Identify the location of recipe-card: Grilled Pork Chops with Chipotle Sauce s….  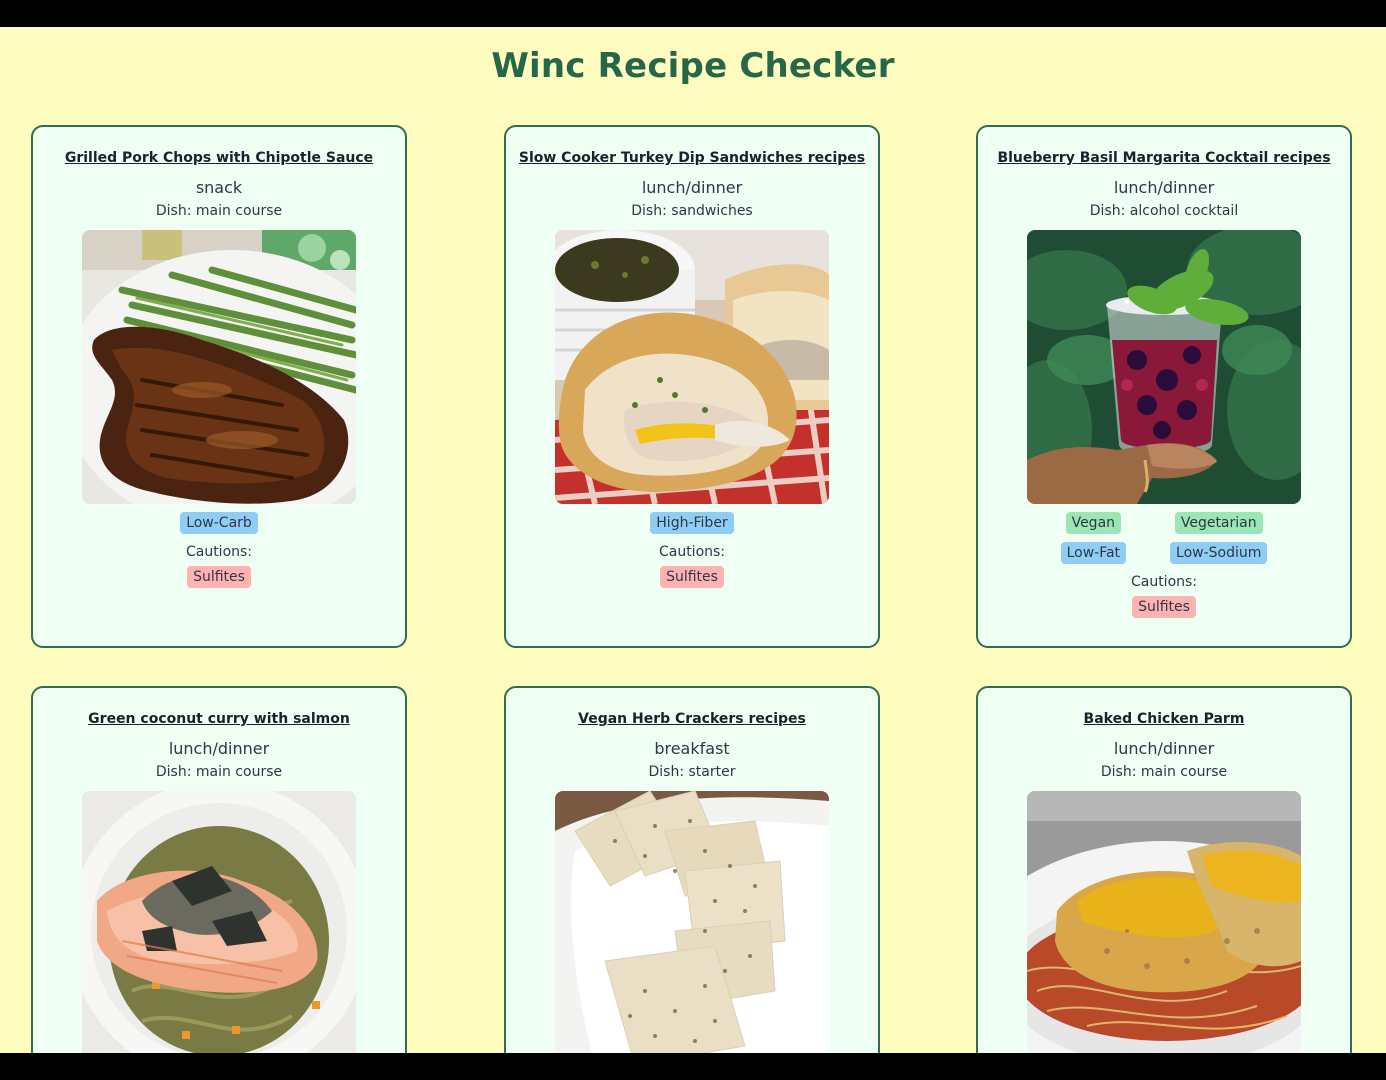
(219, 386).